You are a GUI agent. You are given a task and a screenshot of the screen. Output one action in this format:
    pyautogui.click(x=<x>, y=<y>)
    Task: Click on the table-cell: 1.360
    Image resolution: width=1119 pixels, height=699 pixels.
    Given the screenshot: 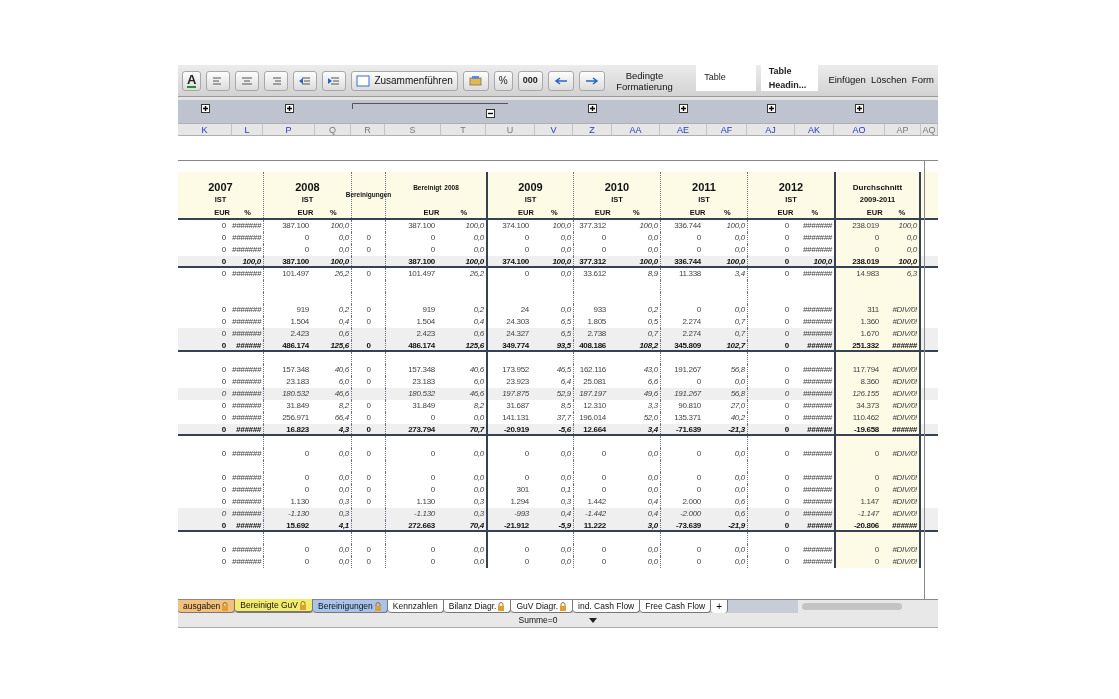 What is the action you would take?
    pyautogui.click(x=869, y=321)
    